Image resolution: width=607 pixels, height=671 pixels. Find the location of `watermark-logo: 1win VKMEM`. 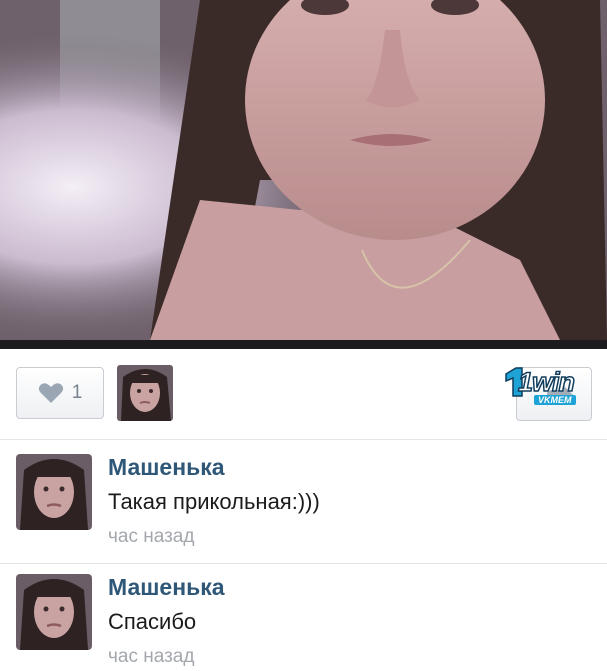

watermark-logo: 1win VKMEM is located at coordinates (544, 384).